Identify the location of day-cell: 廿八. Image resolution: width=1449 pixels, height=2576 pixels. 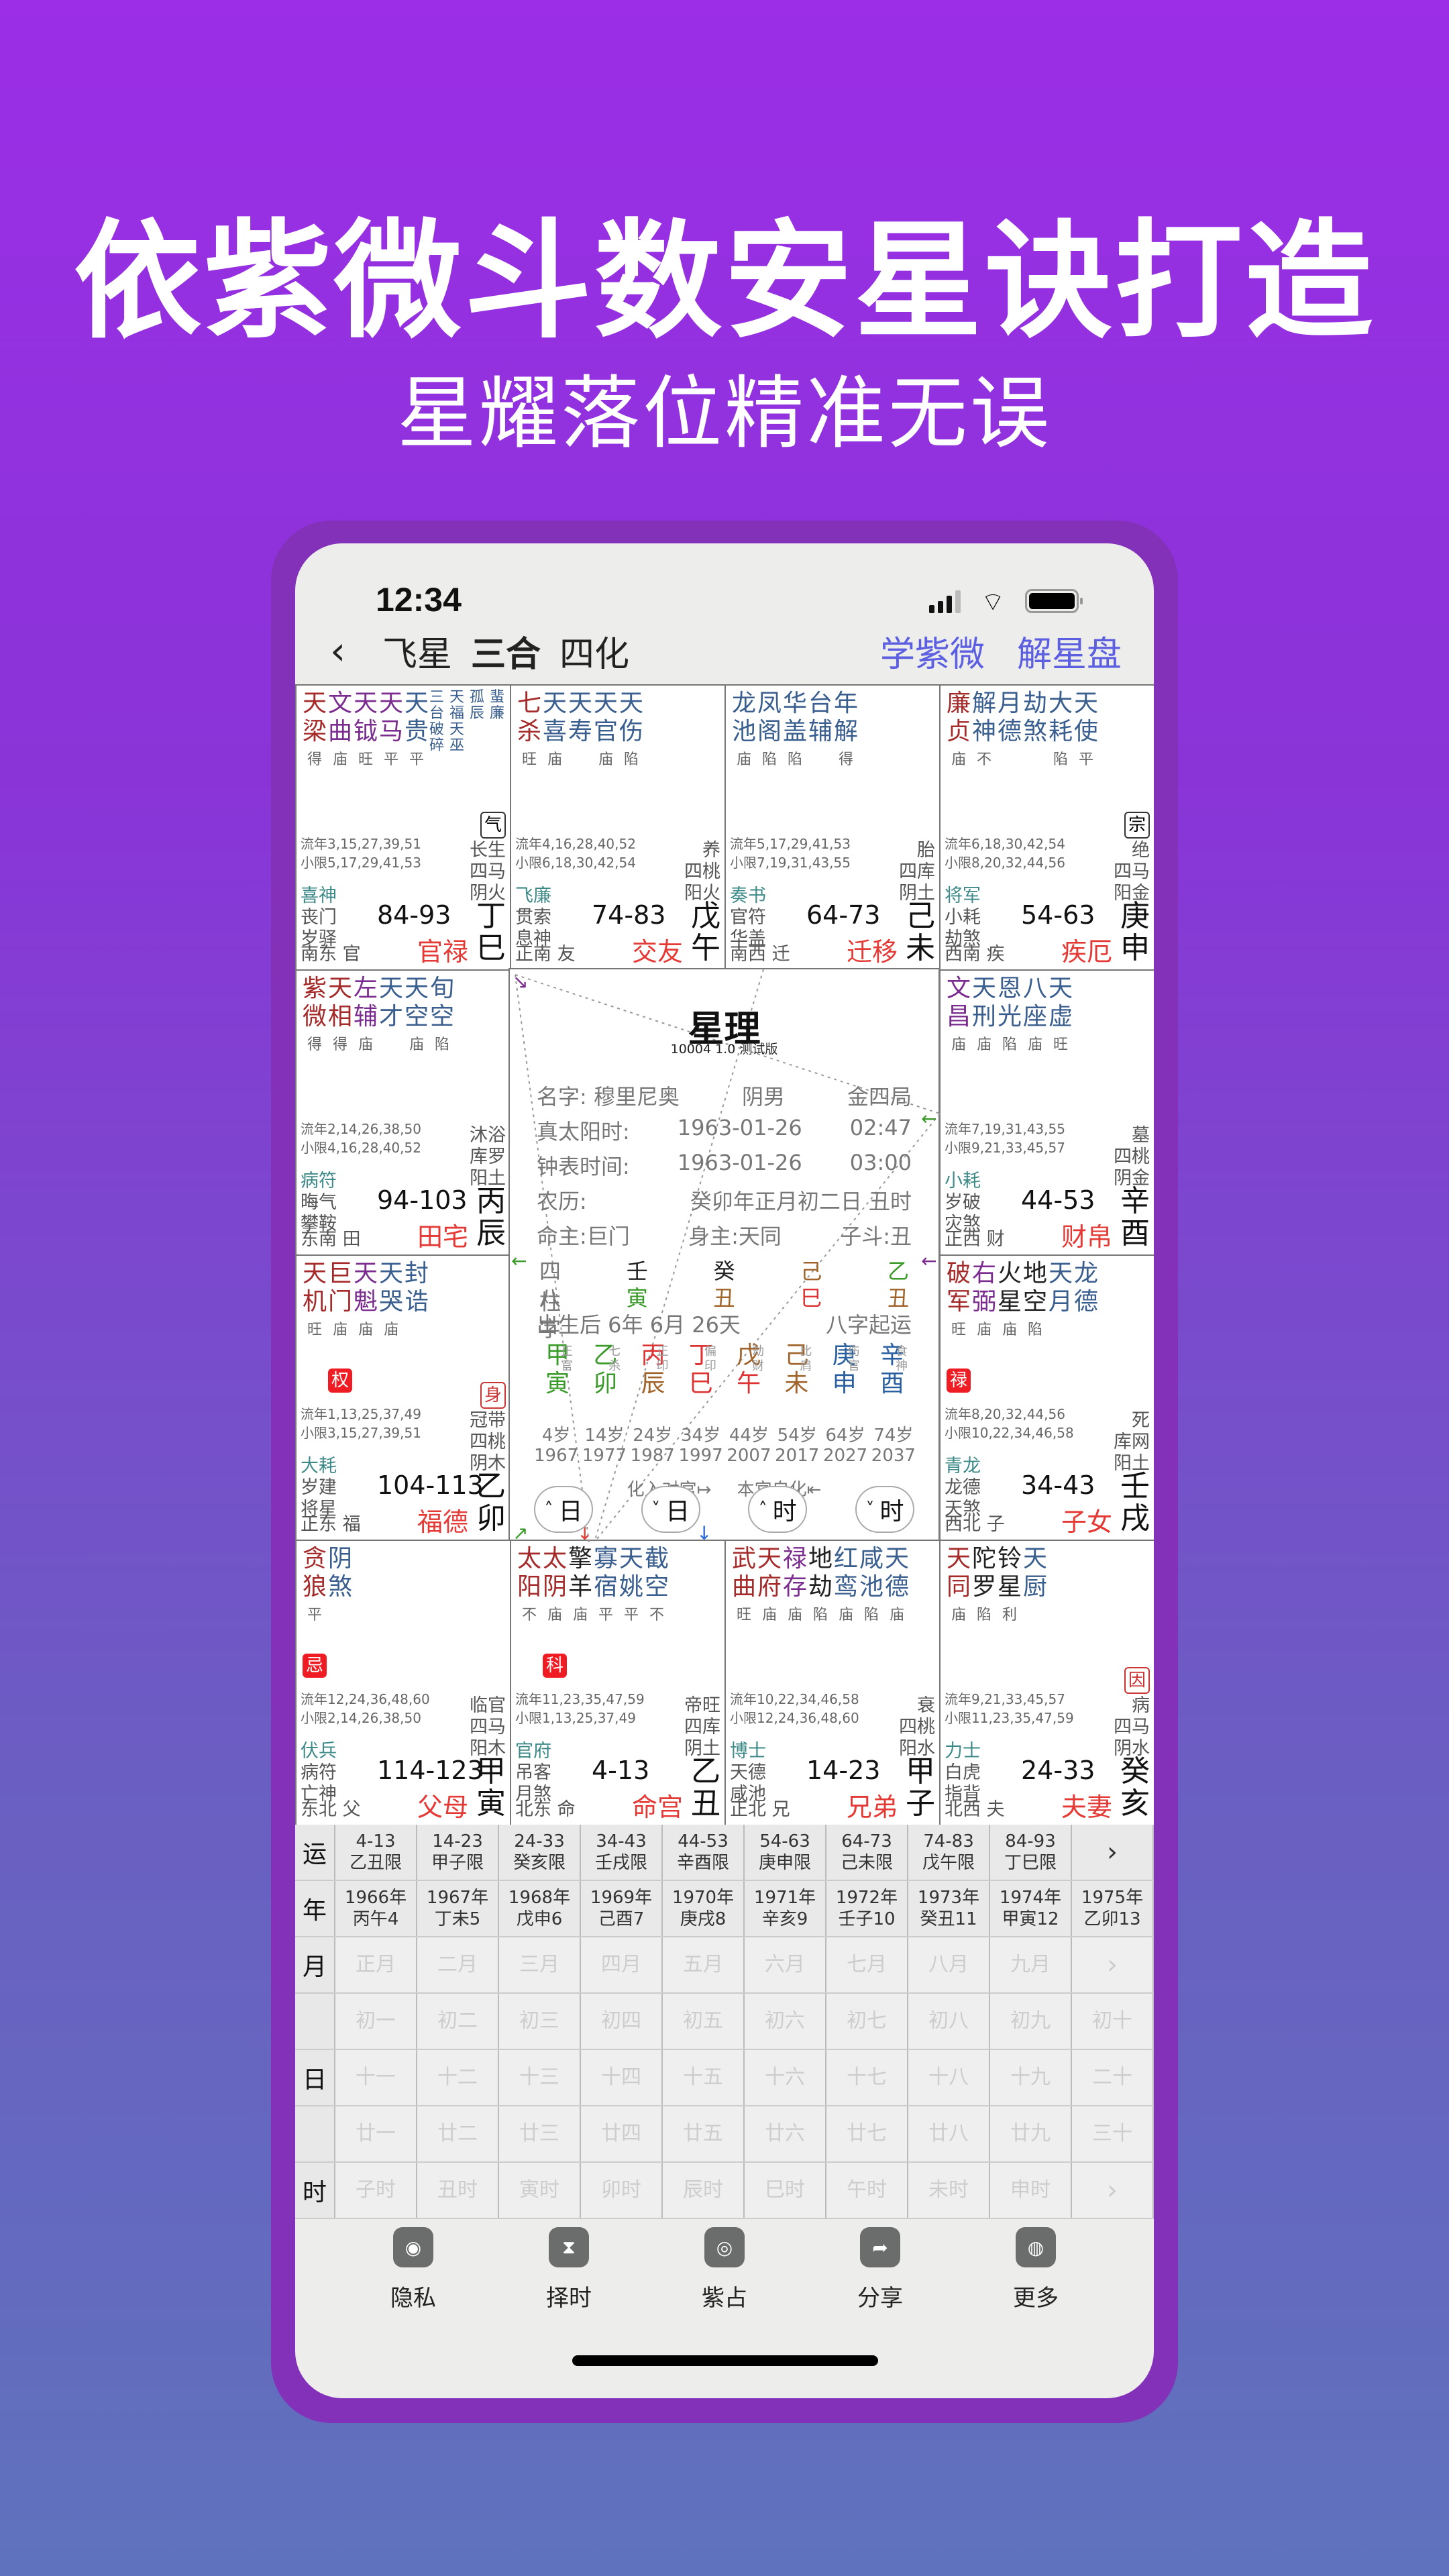
(949, 2133).